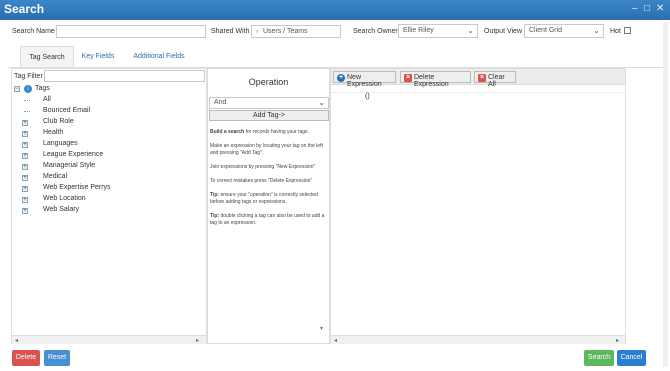 The width and height of the screenshot is (670, 371). I want to click on chevron-right-icon: ›, so click(257, 32).